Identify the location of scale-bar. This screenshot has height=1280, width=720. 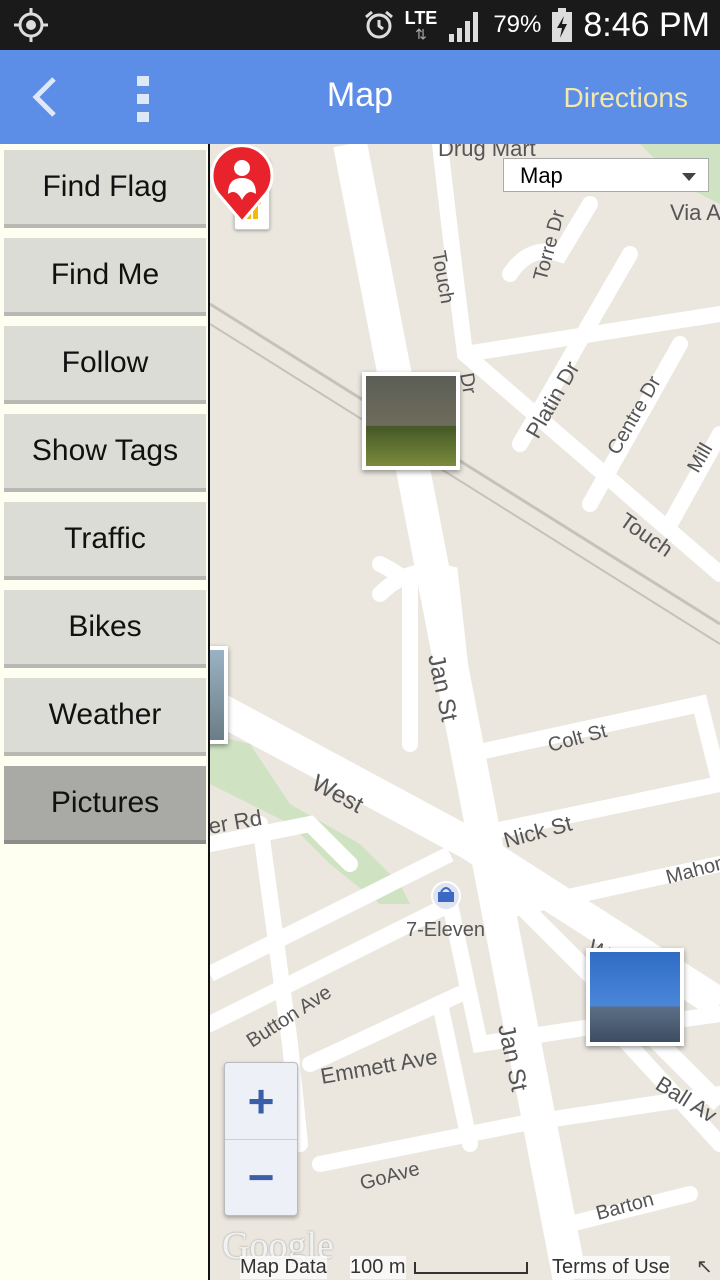
(471, 1268).